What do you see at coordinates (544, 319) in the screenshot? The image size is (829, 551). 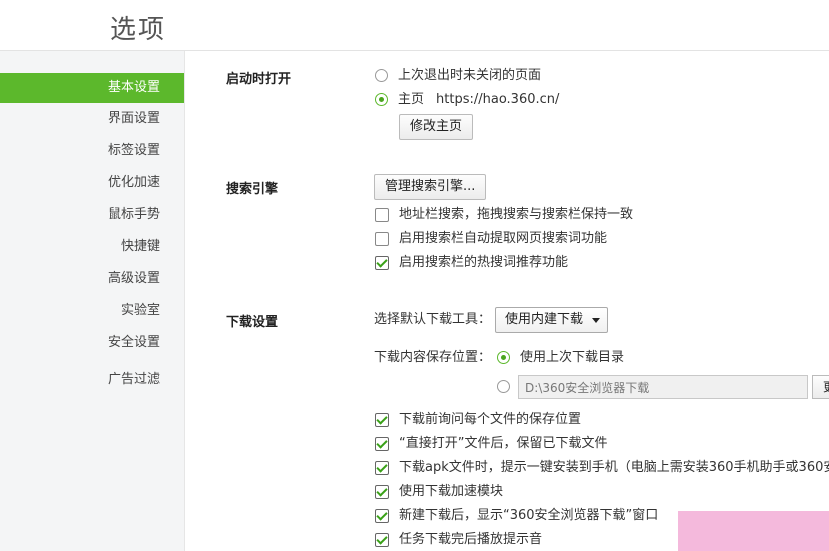 I see `download-tool-selected: 使用内建下载` at bounding box center [544, 319].